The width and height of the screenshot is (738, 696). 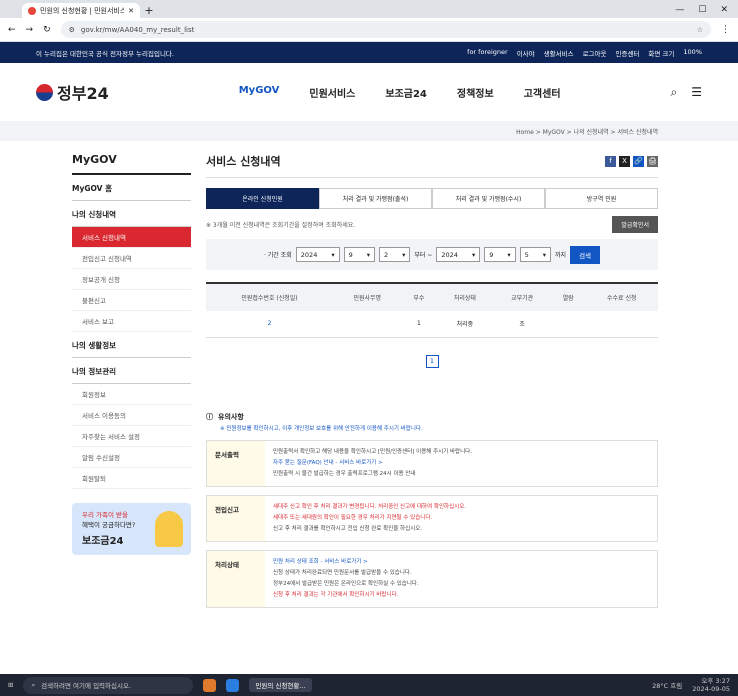 I want to click on main-nav: MyGOV 민원서비스 보조금24 정책정보 고객센터, so click(x=400, y=92).